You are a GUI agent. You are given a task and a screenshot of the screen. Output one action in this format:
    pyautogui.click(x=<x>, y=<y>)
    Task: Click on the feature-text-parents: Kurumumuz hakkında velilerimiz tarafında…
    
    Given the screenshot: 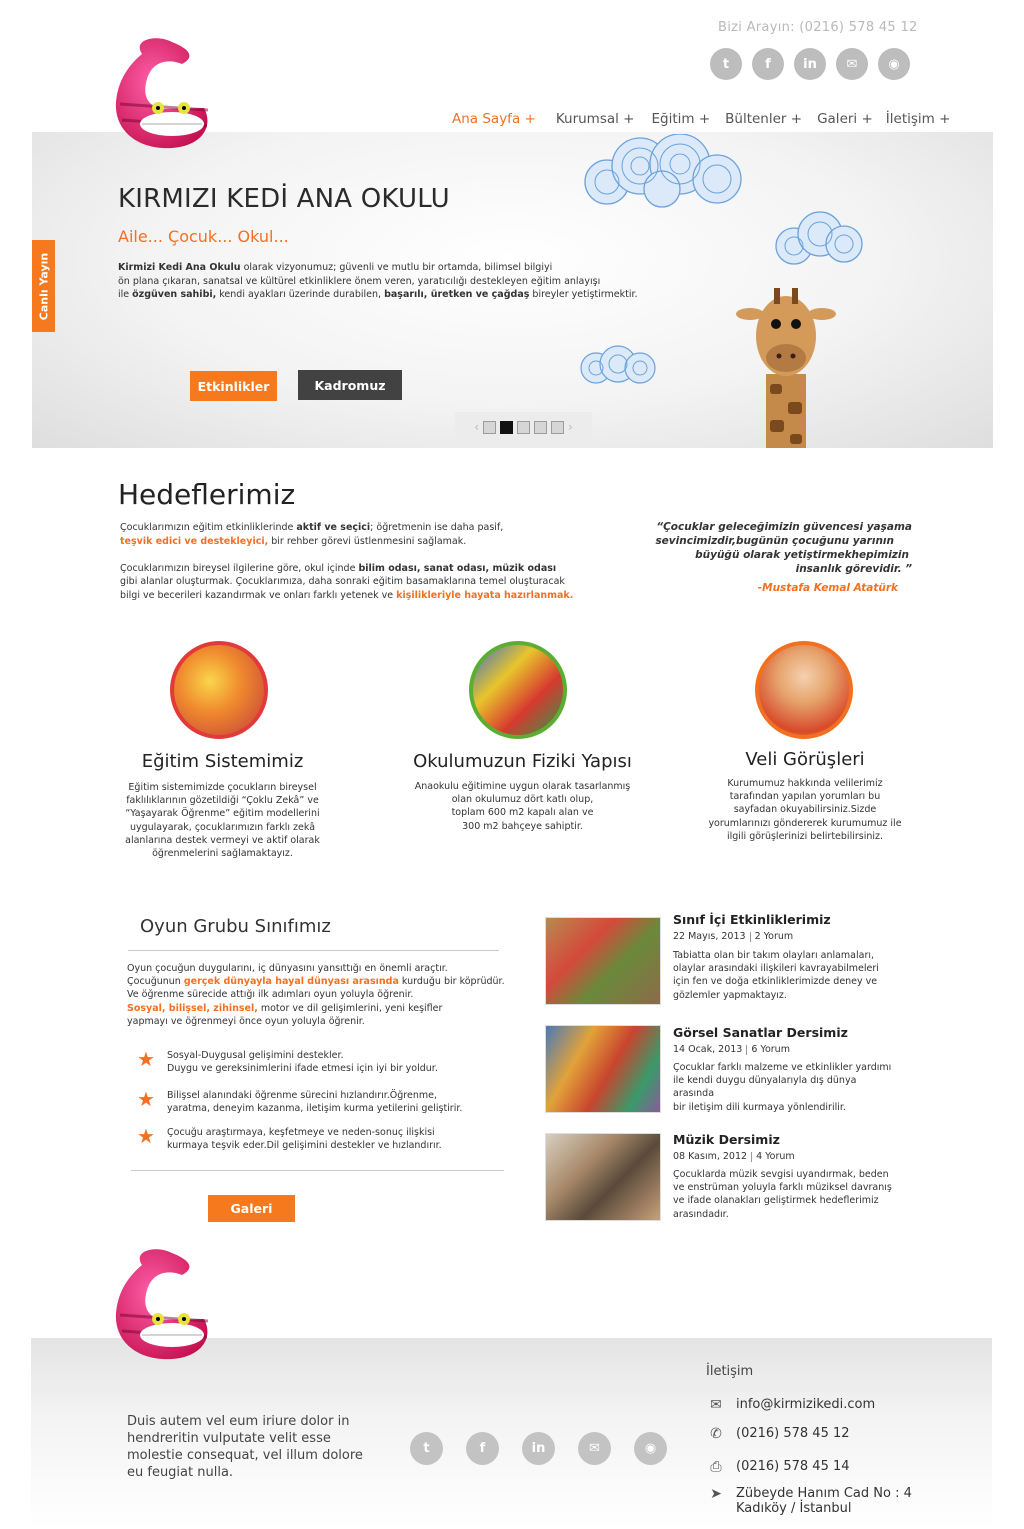 What is the action you would take?
    pyautogui.click(x=805, y=810)
    